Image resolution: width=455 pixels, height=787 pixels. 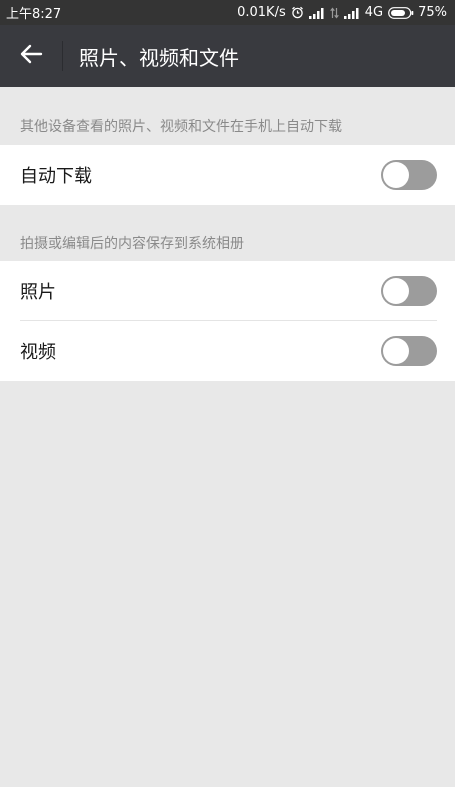 What do you see at coordinates (432, 12) in the screenshot?
I see `battery-level: 75%` at bounding box center [432, 12].